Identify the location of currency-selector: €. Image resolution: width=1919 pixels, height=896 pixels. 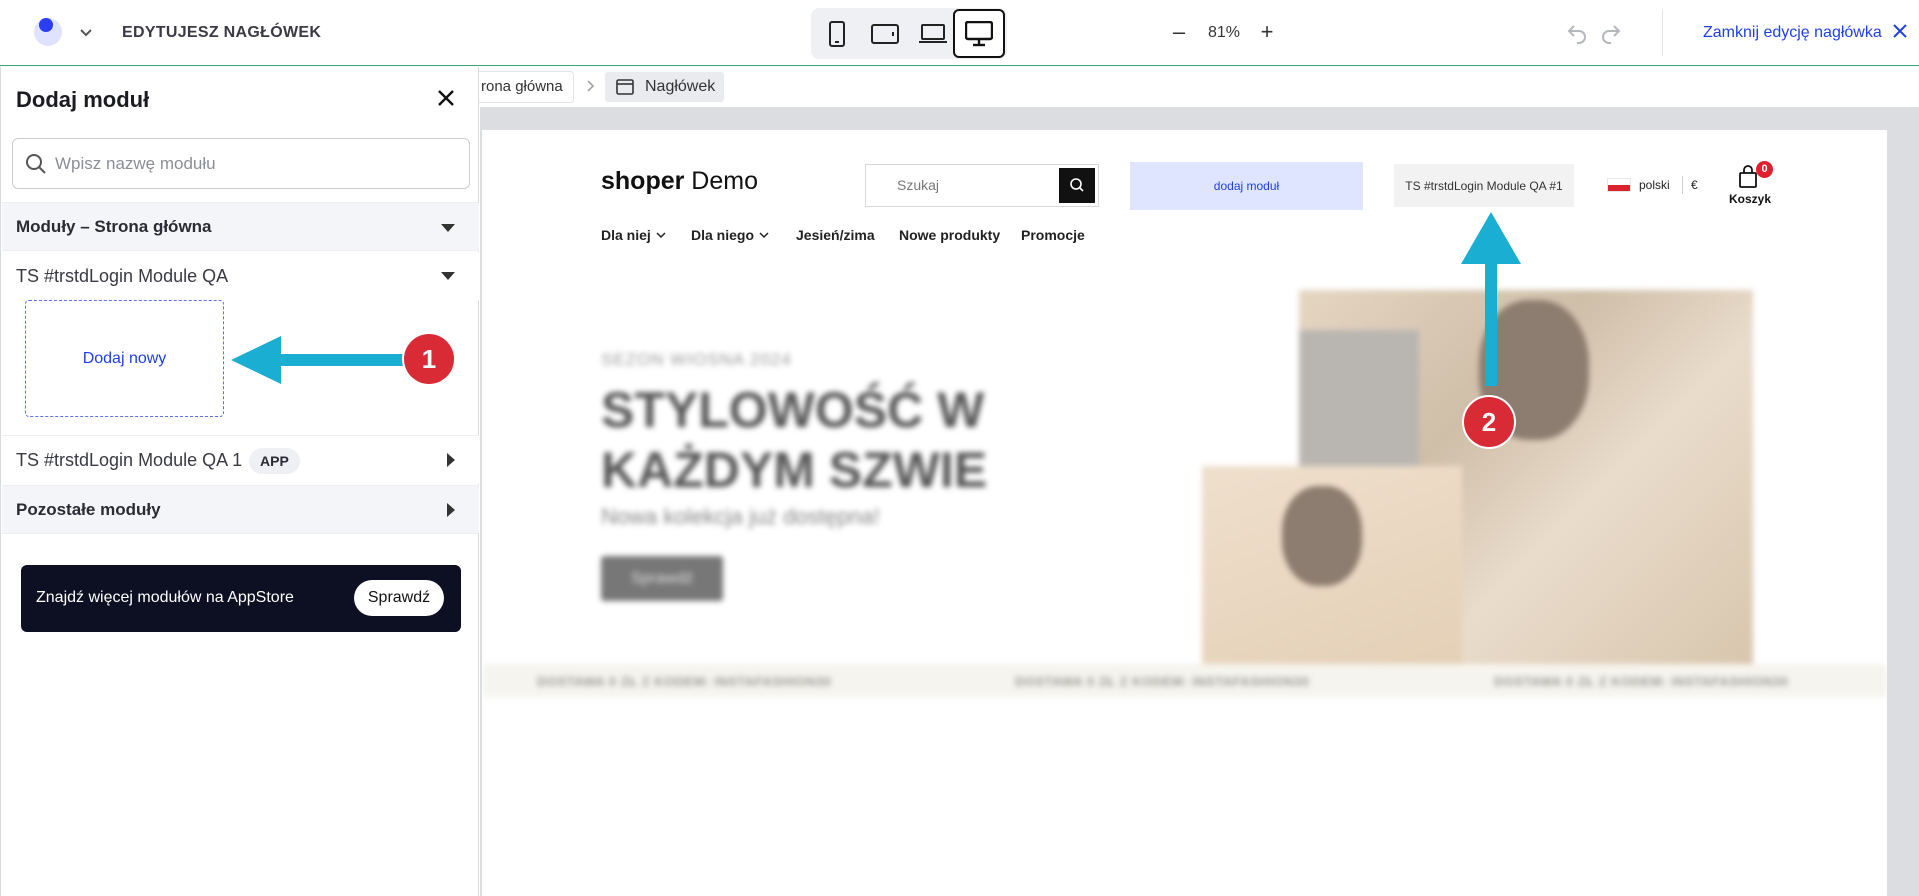
(1694, 185).